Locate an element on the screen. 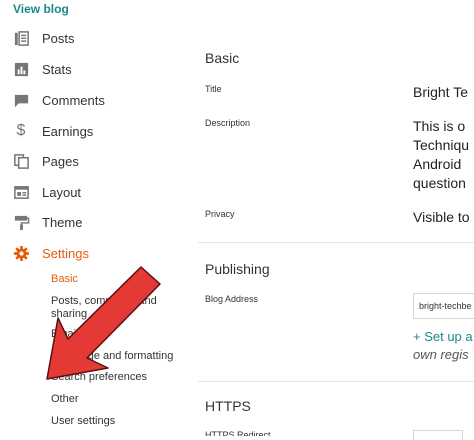 The image size is (474, 440). sidebar-item-comments: Comments is located at coordinates (97, 100).